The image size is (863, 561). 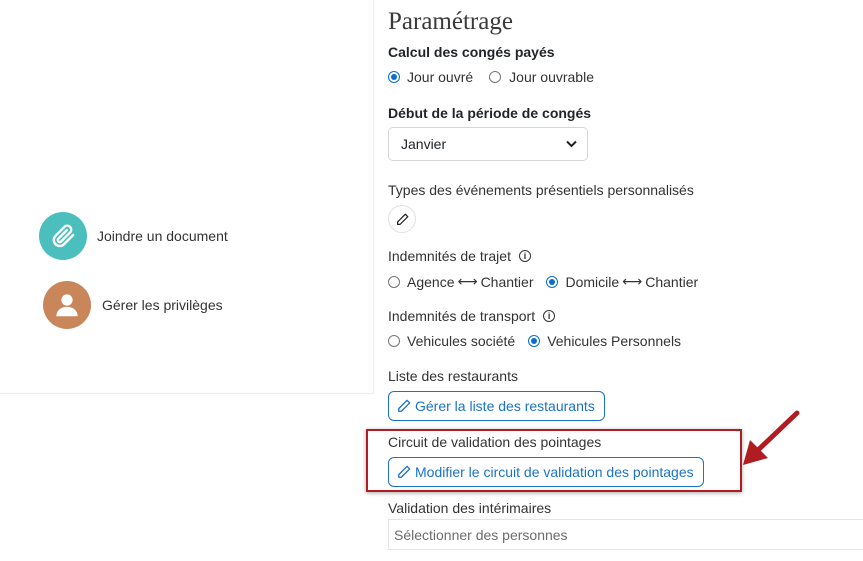 I want to click on paid-leave-radio-group: Jour ouvré Jour ouvrable, so click(x=491, y=77).